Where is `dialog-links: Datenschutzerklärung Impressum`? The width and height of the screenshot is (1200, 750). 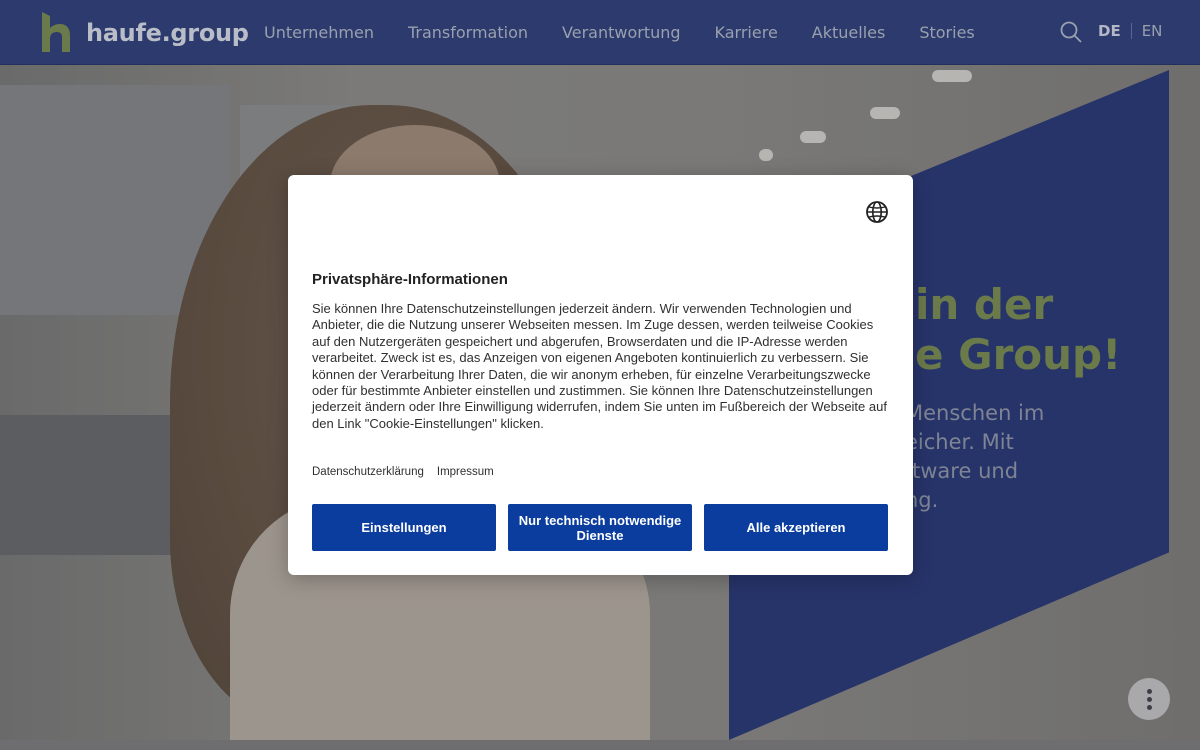
dialog-links: Datenschutzerklärung Impressum is located at coordinates (409, 472).